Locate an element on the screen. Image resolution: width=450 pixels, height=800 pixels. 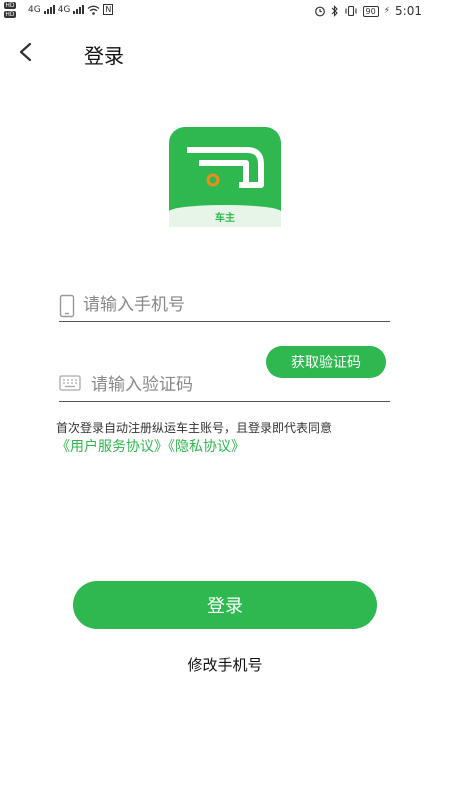
alarm-icon is located at coordinates (319, 11).